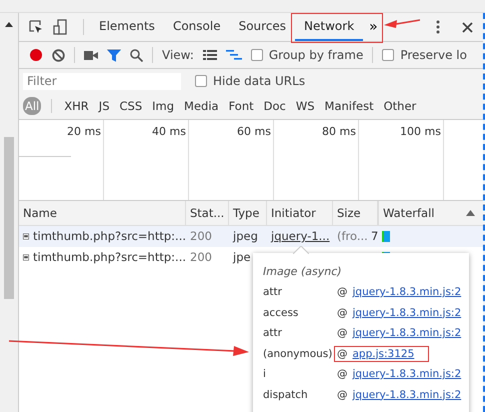  Describe the element at coordinates (298, 354) in the screenshot. I see `function-name: (anonymous)` at that location.